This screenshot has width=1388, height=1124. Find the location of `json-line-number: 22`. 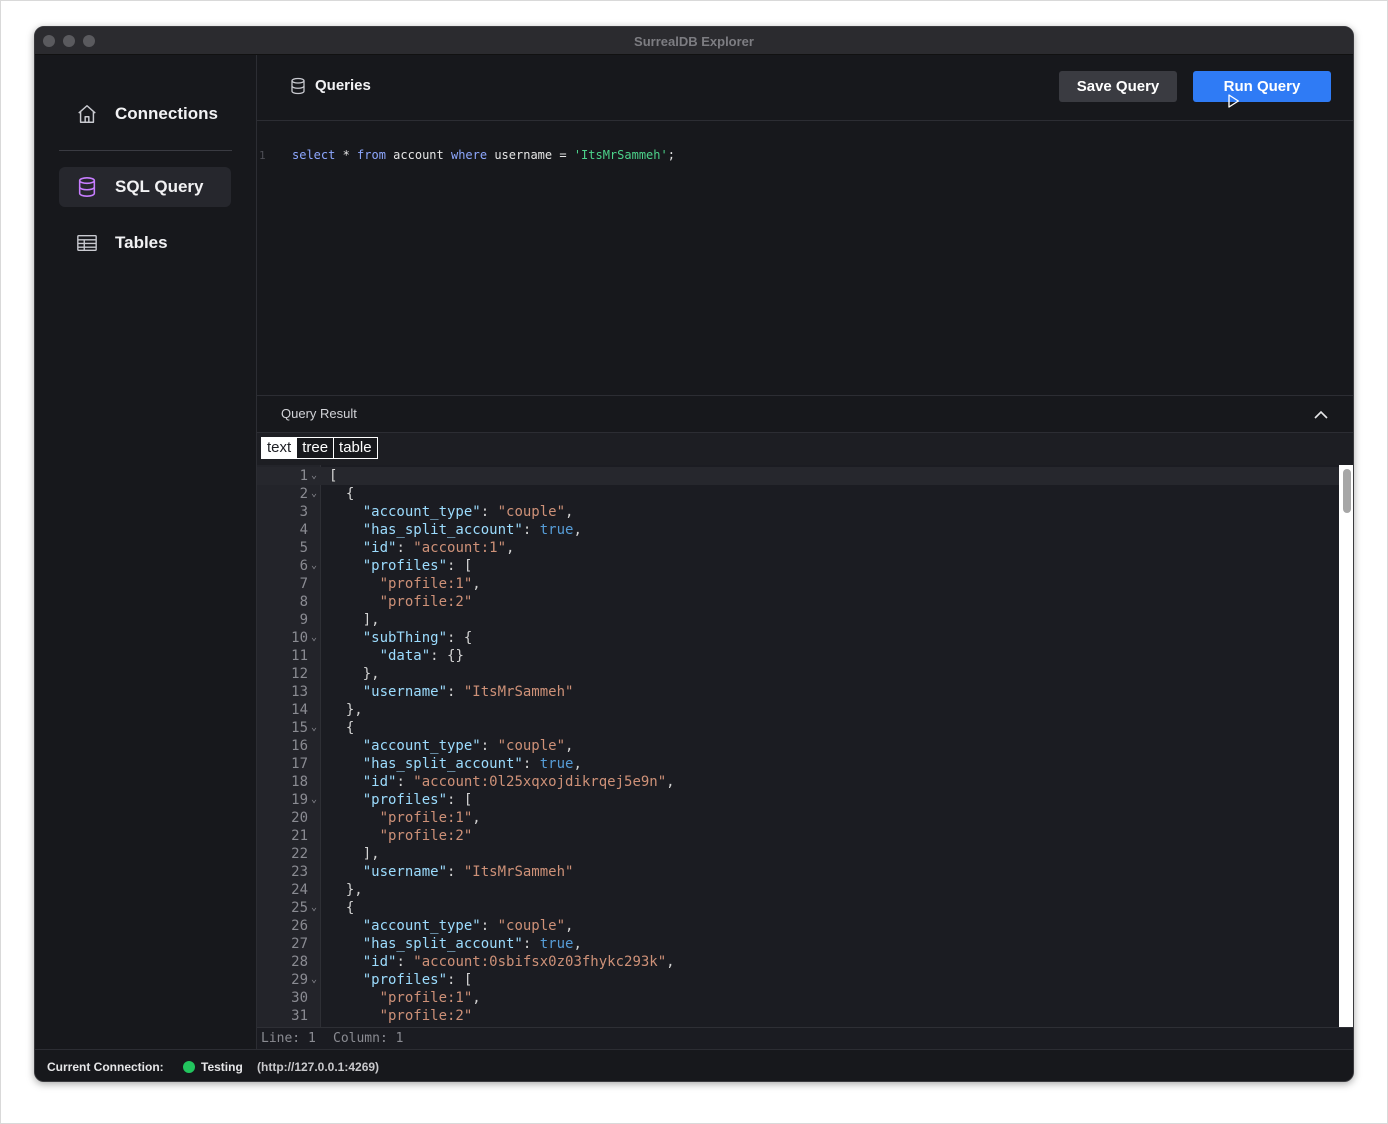

json-line-number: 22 is located at coordinates (299, 854).